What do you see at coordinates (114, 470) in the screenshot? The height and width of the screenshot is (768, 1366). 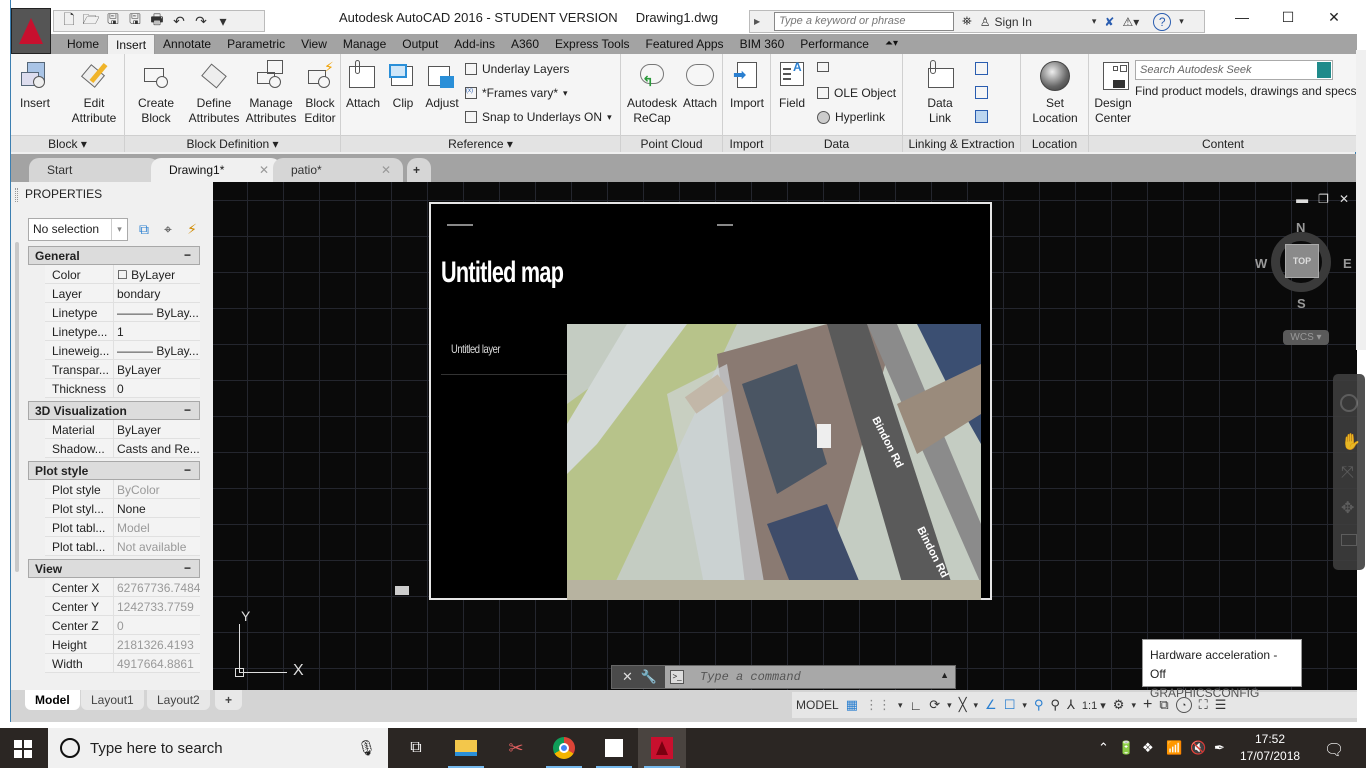 I see `property-group-plot-style: Plot style −` at bounding box center [114, 470].